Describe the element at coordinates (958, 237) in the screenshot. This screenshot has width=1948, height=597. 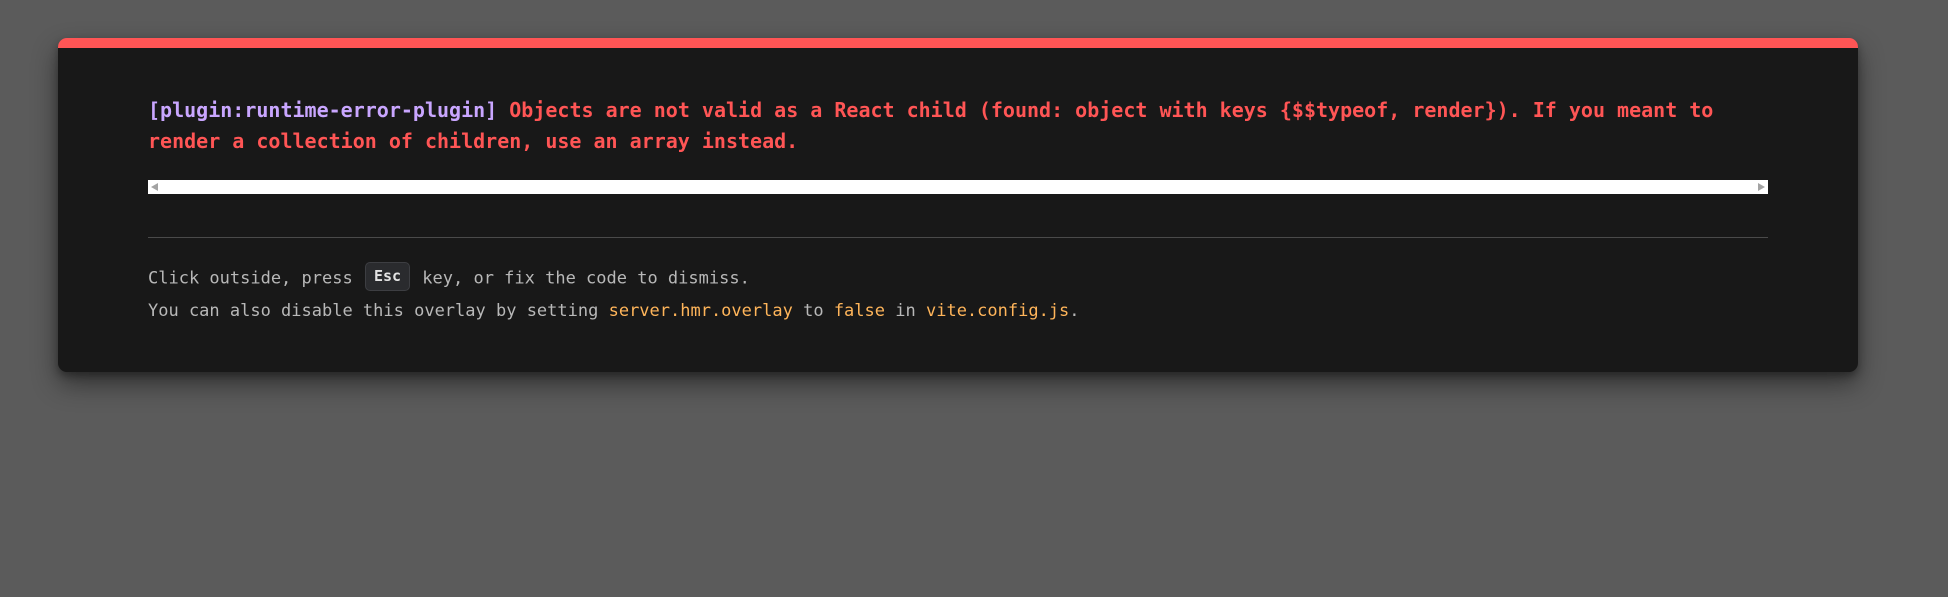
I see `divider` at that location.